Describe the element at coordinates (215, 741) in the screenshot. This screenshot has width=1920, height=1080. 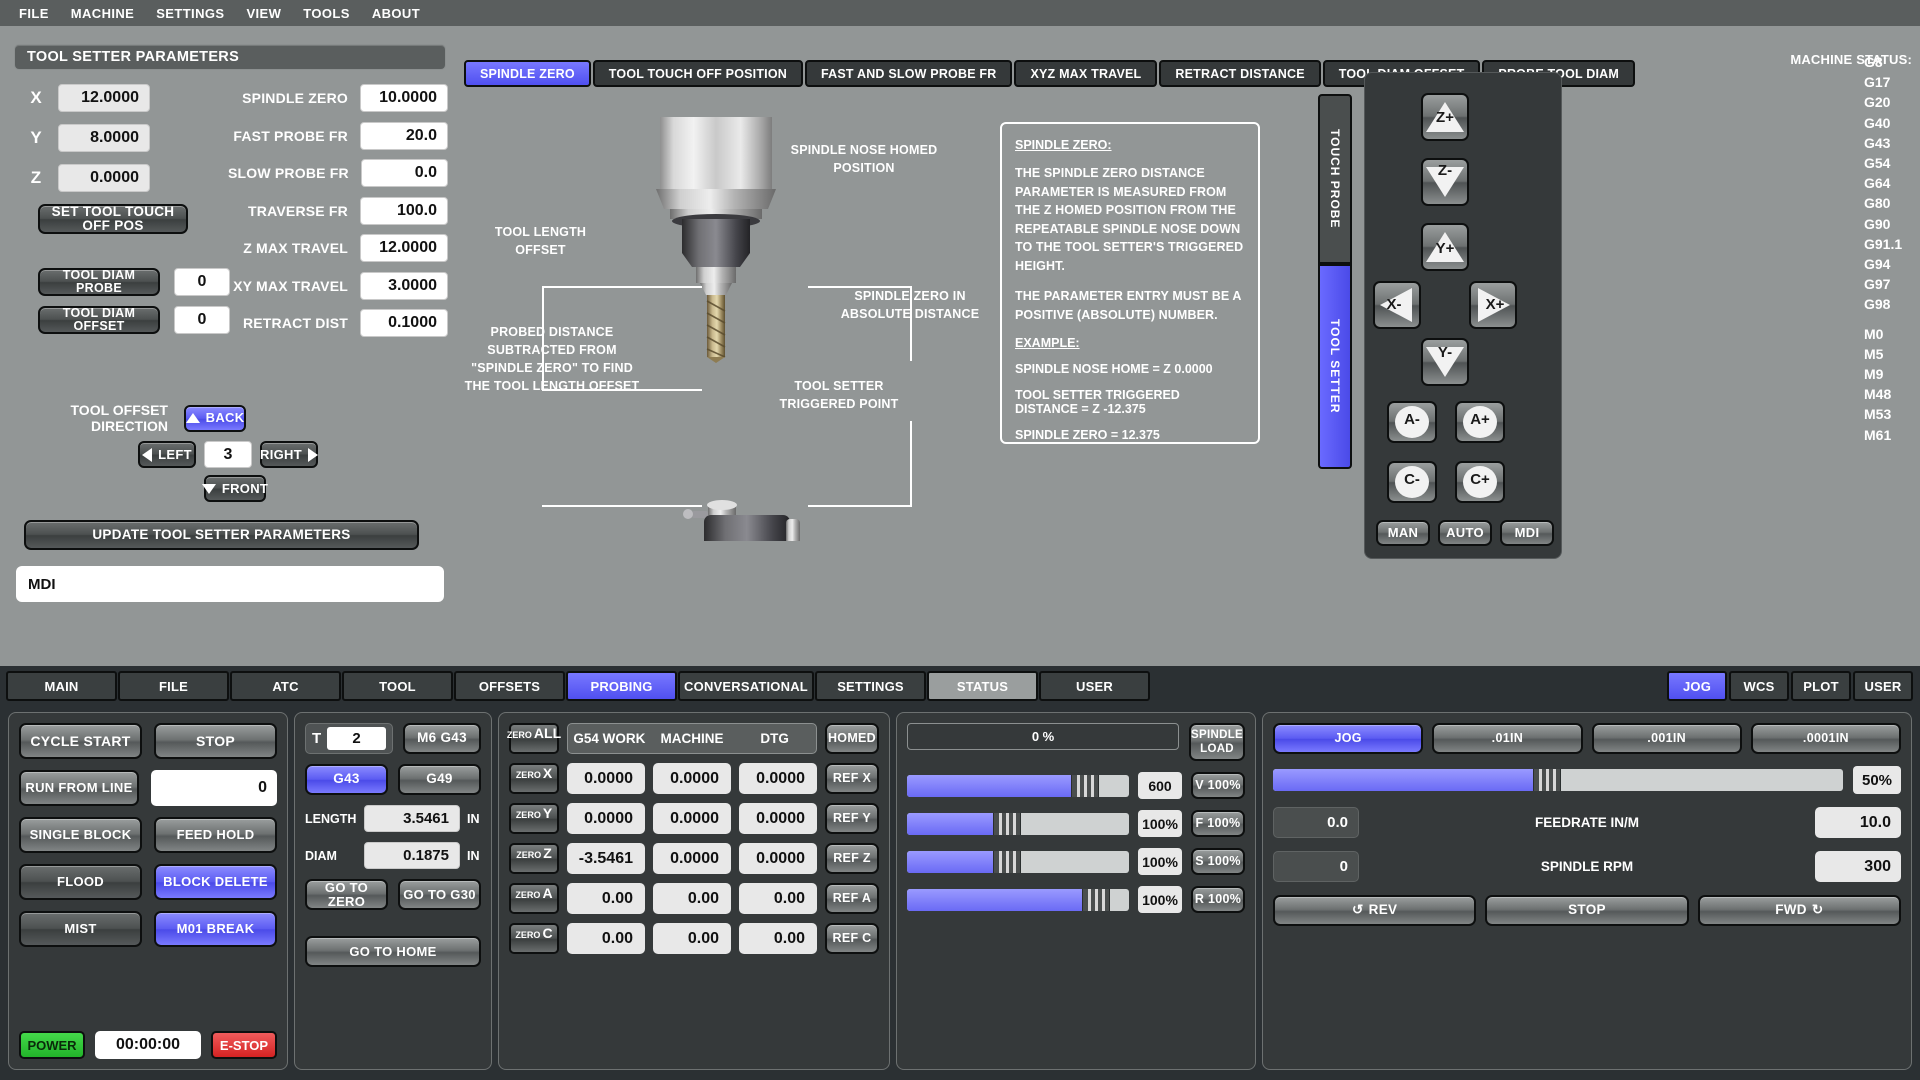
I see `stop-button: STOP` at that location.